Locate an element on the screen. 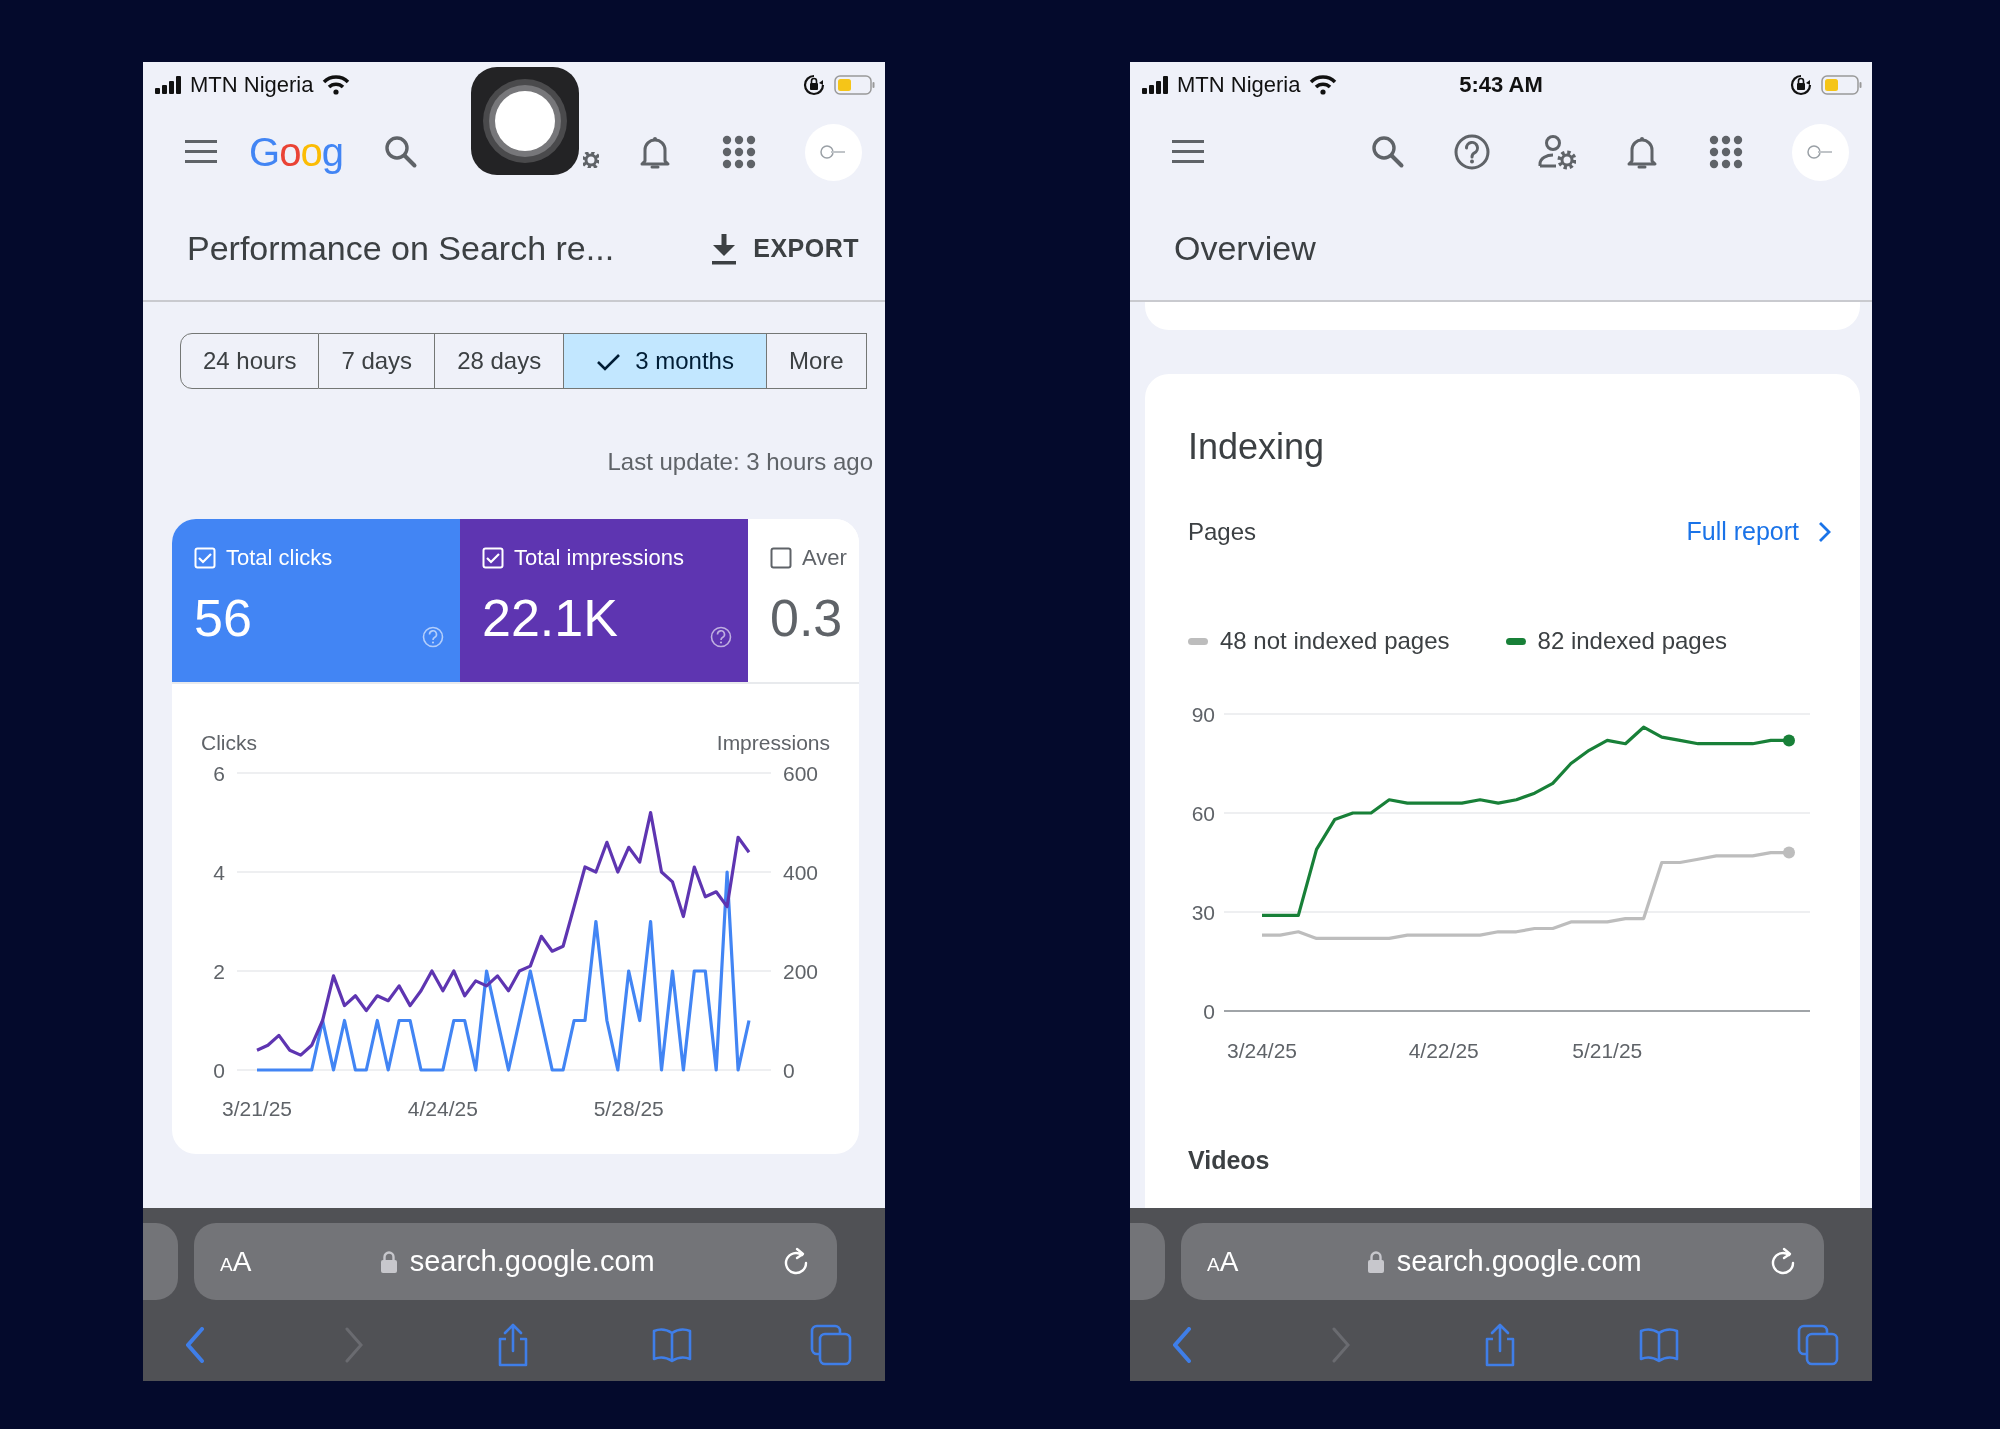 The width and height of the screenshot is (2000, 1429). metric-value: 0.3 is located at coordinates (806, 618).